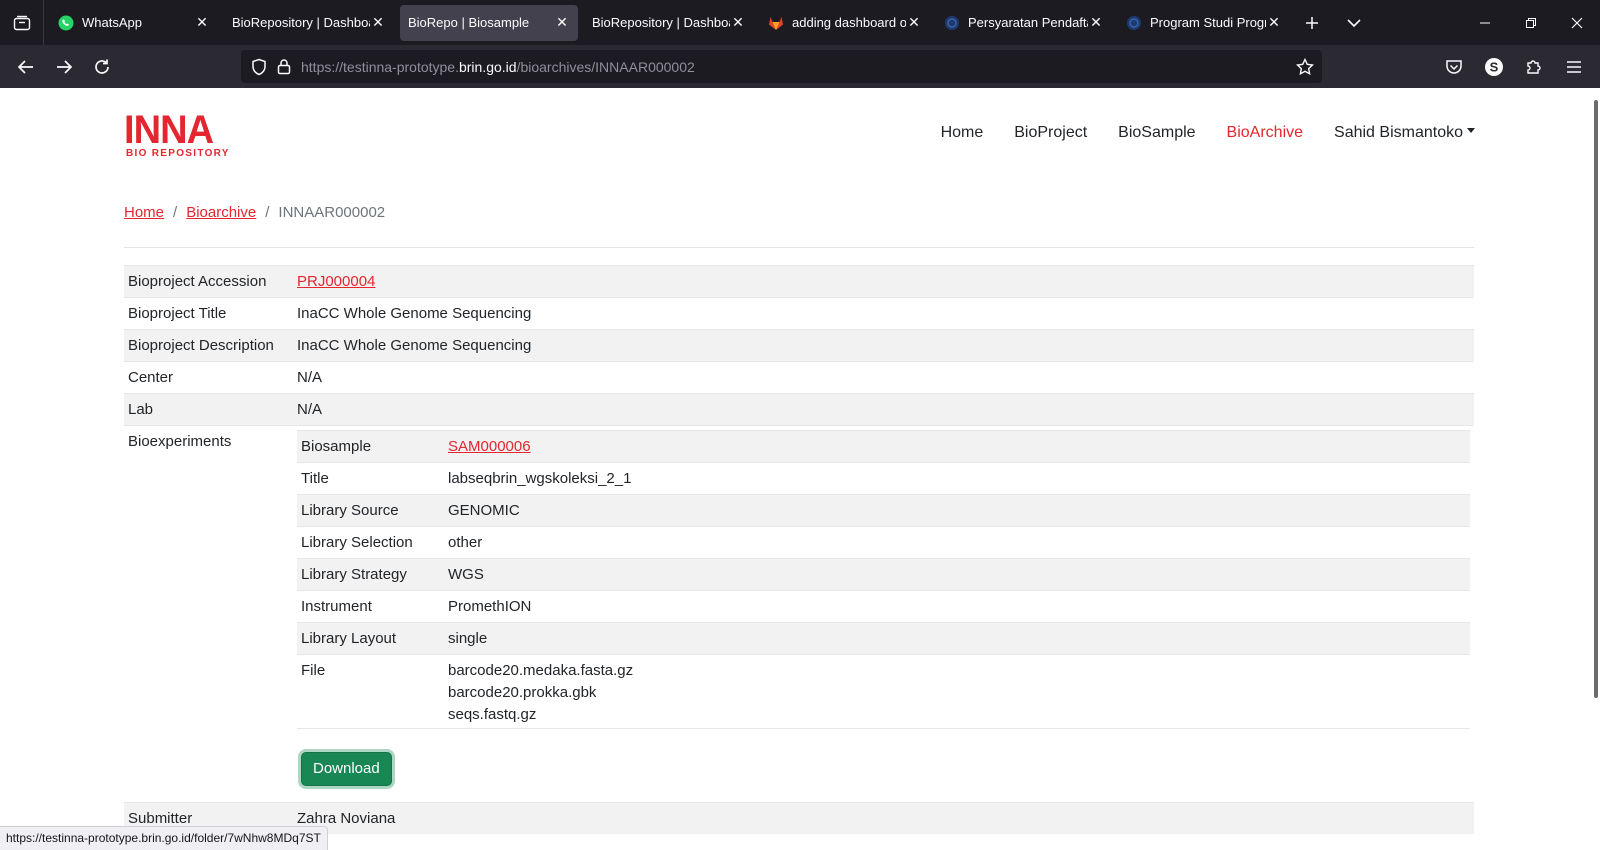  What do you see at coordinates (336, 281) in the screenshot?
I see `bioproject-accession-link: PRJ000004` at bounding box center [336, 281].